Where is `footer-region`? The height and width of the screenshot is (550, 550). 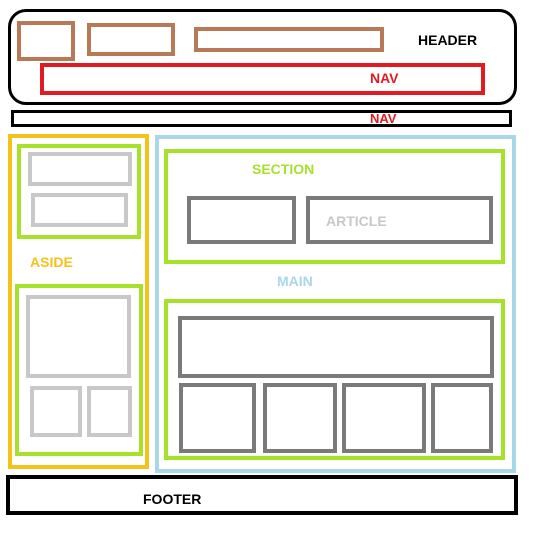
footer-region is located at coordinates (262, 495).